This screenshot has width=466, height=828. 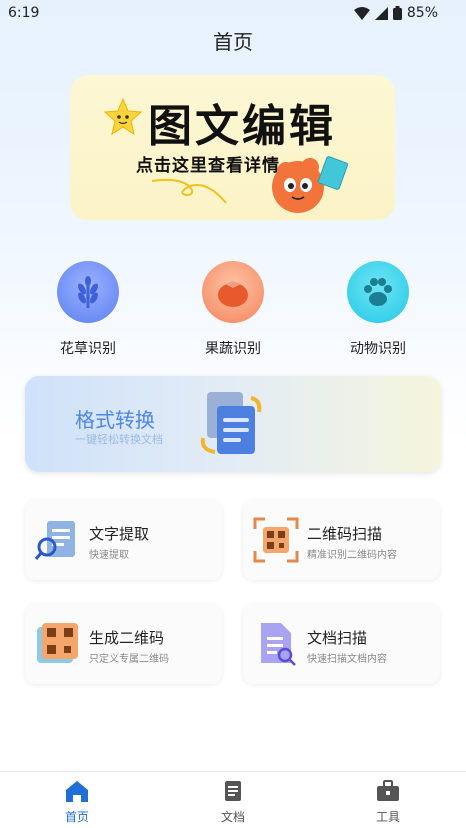 What do you see at coordinates (233, 292) in the screenshot?
I see `tomato-icon` at bounding box center [233, 292].